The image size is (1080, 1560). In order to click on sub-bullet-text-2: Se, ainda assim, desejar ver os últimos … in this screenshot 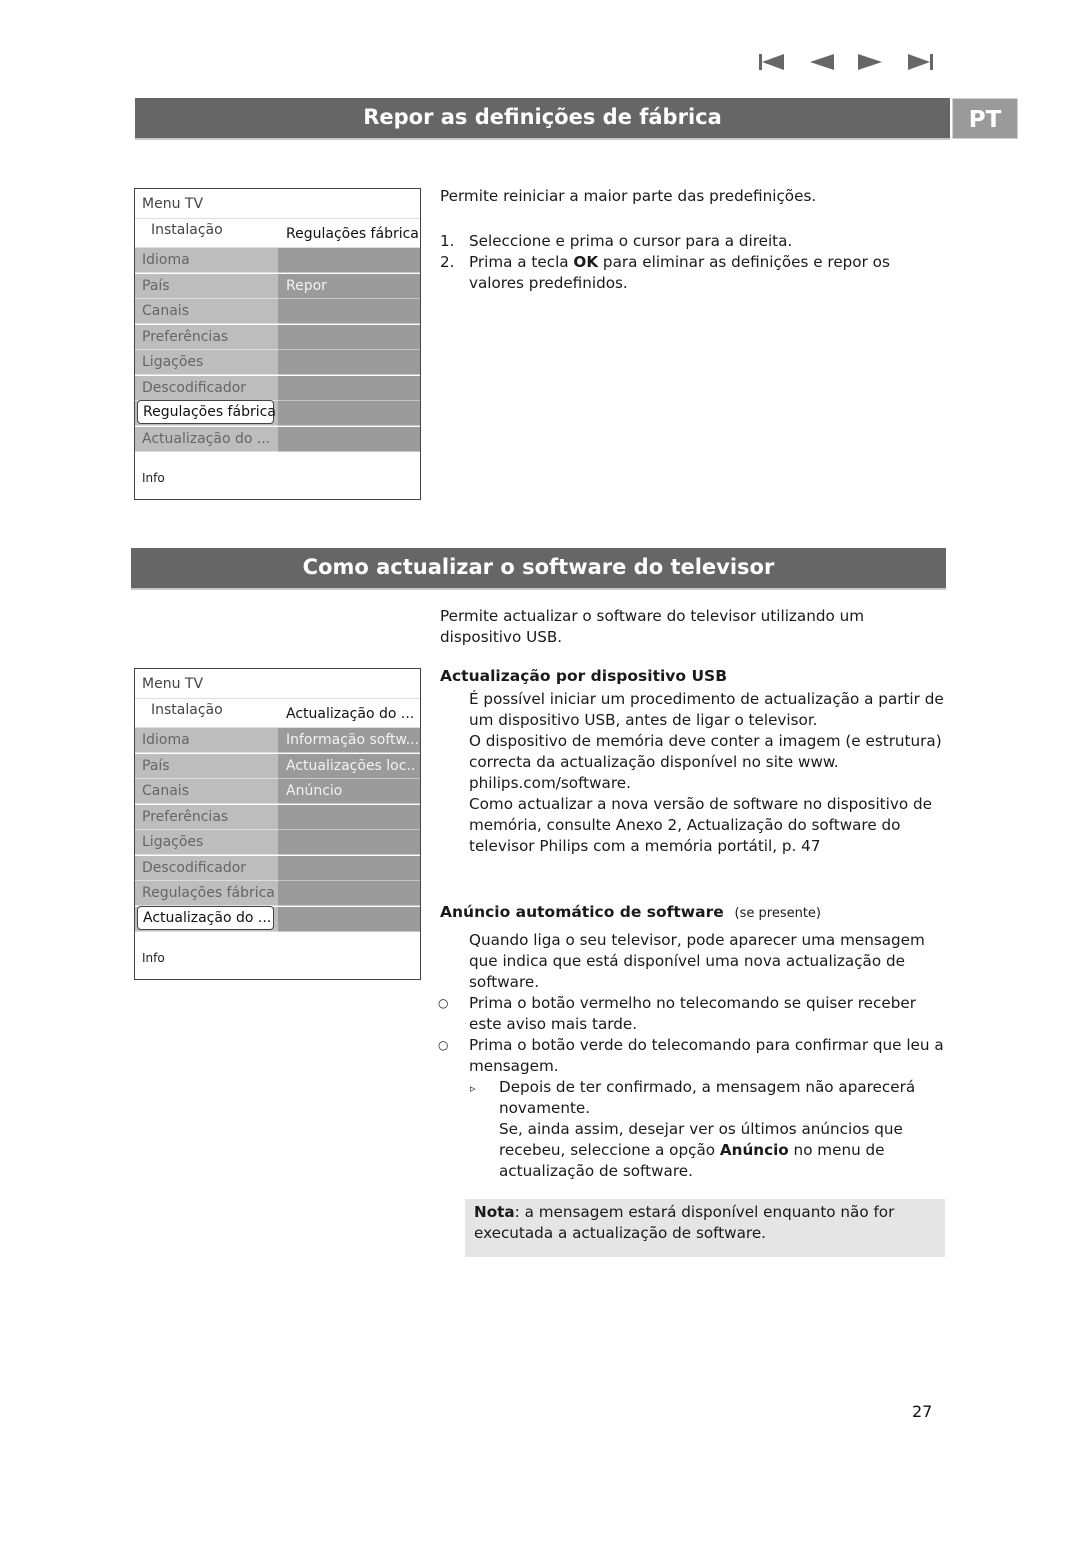, I will do `click(724, 1150)`.